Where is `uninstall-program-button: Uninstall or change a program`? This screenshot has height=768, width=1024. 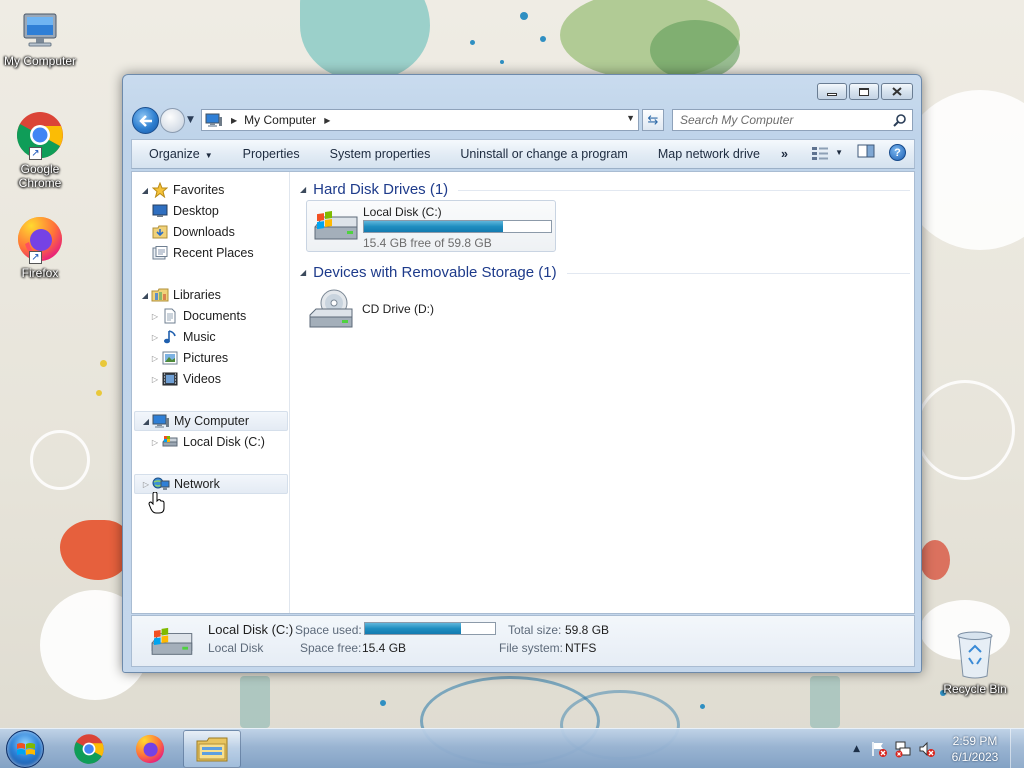
uninstall-program-button: Uninstall or change a program is located at coordinates (543, 154).